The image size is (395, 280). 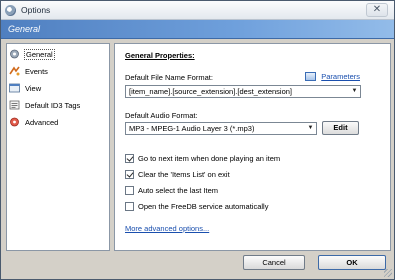 I want to click on checkbox-label: Auto select the last Item, so click(x=178, y=190).